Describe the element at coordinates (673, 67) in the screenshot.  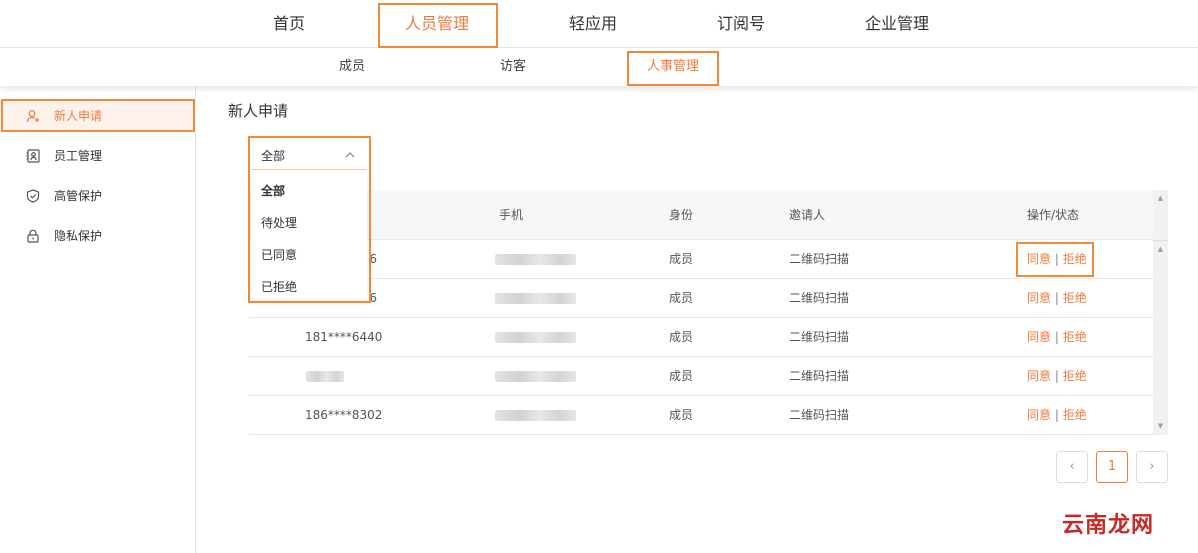
I see `subnav-hr-management: 人事管理` at that location.